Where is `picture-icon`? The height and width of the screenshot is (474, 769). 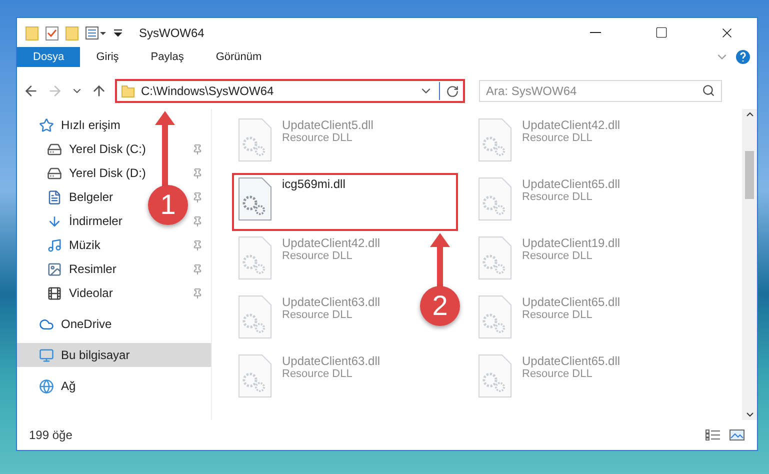 picture-icon is located at coordinates (54, 269).